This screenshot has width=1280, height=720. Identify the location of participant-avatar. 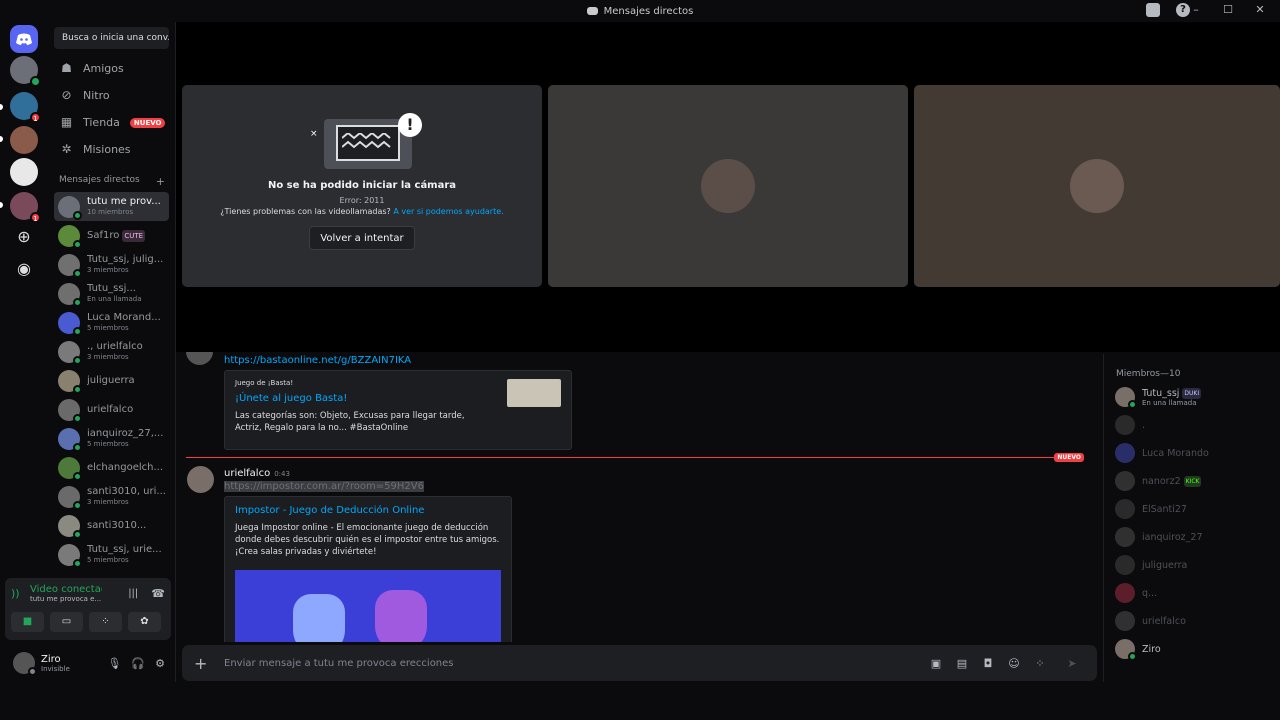
(1097, 186).